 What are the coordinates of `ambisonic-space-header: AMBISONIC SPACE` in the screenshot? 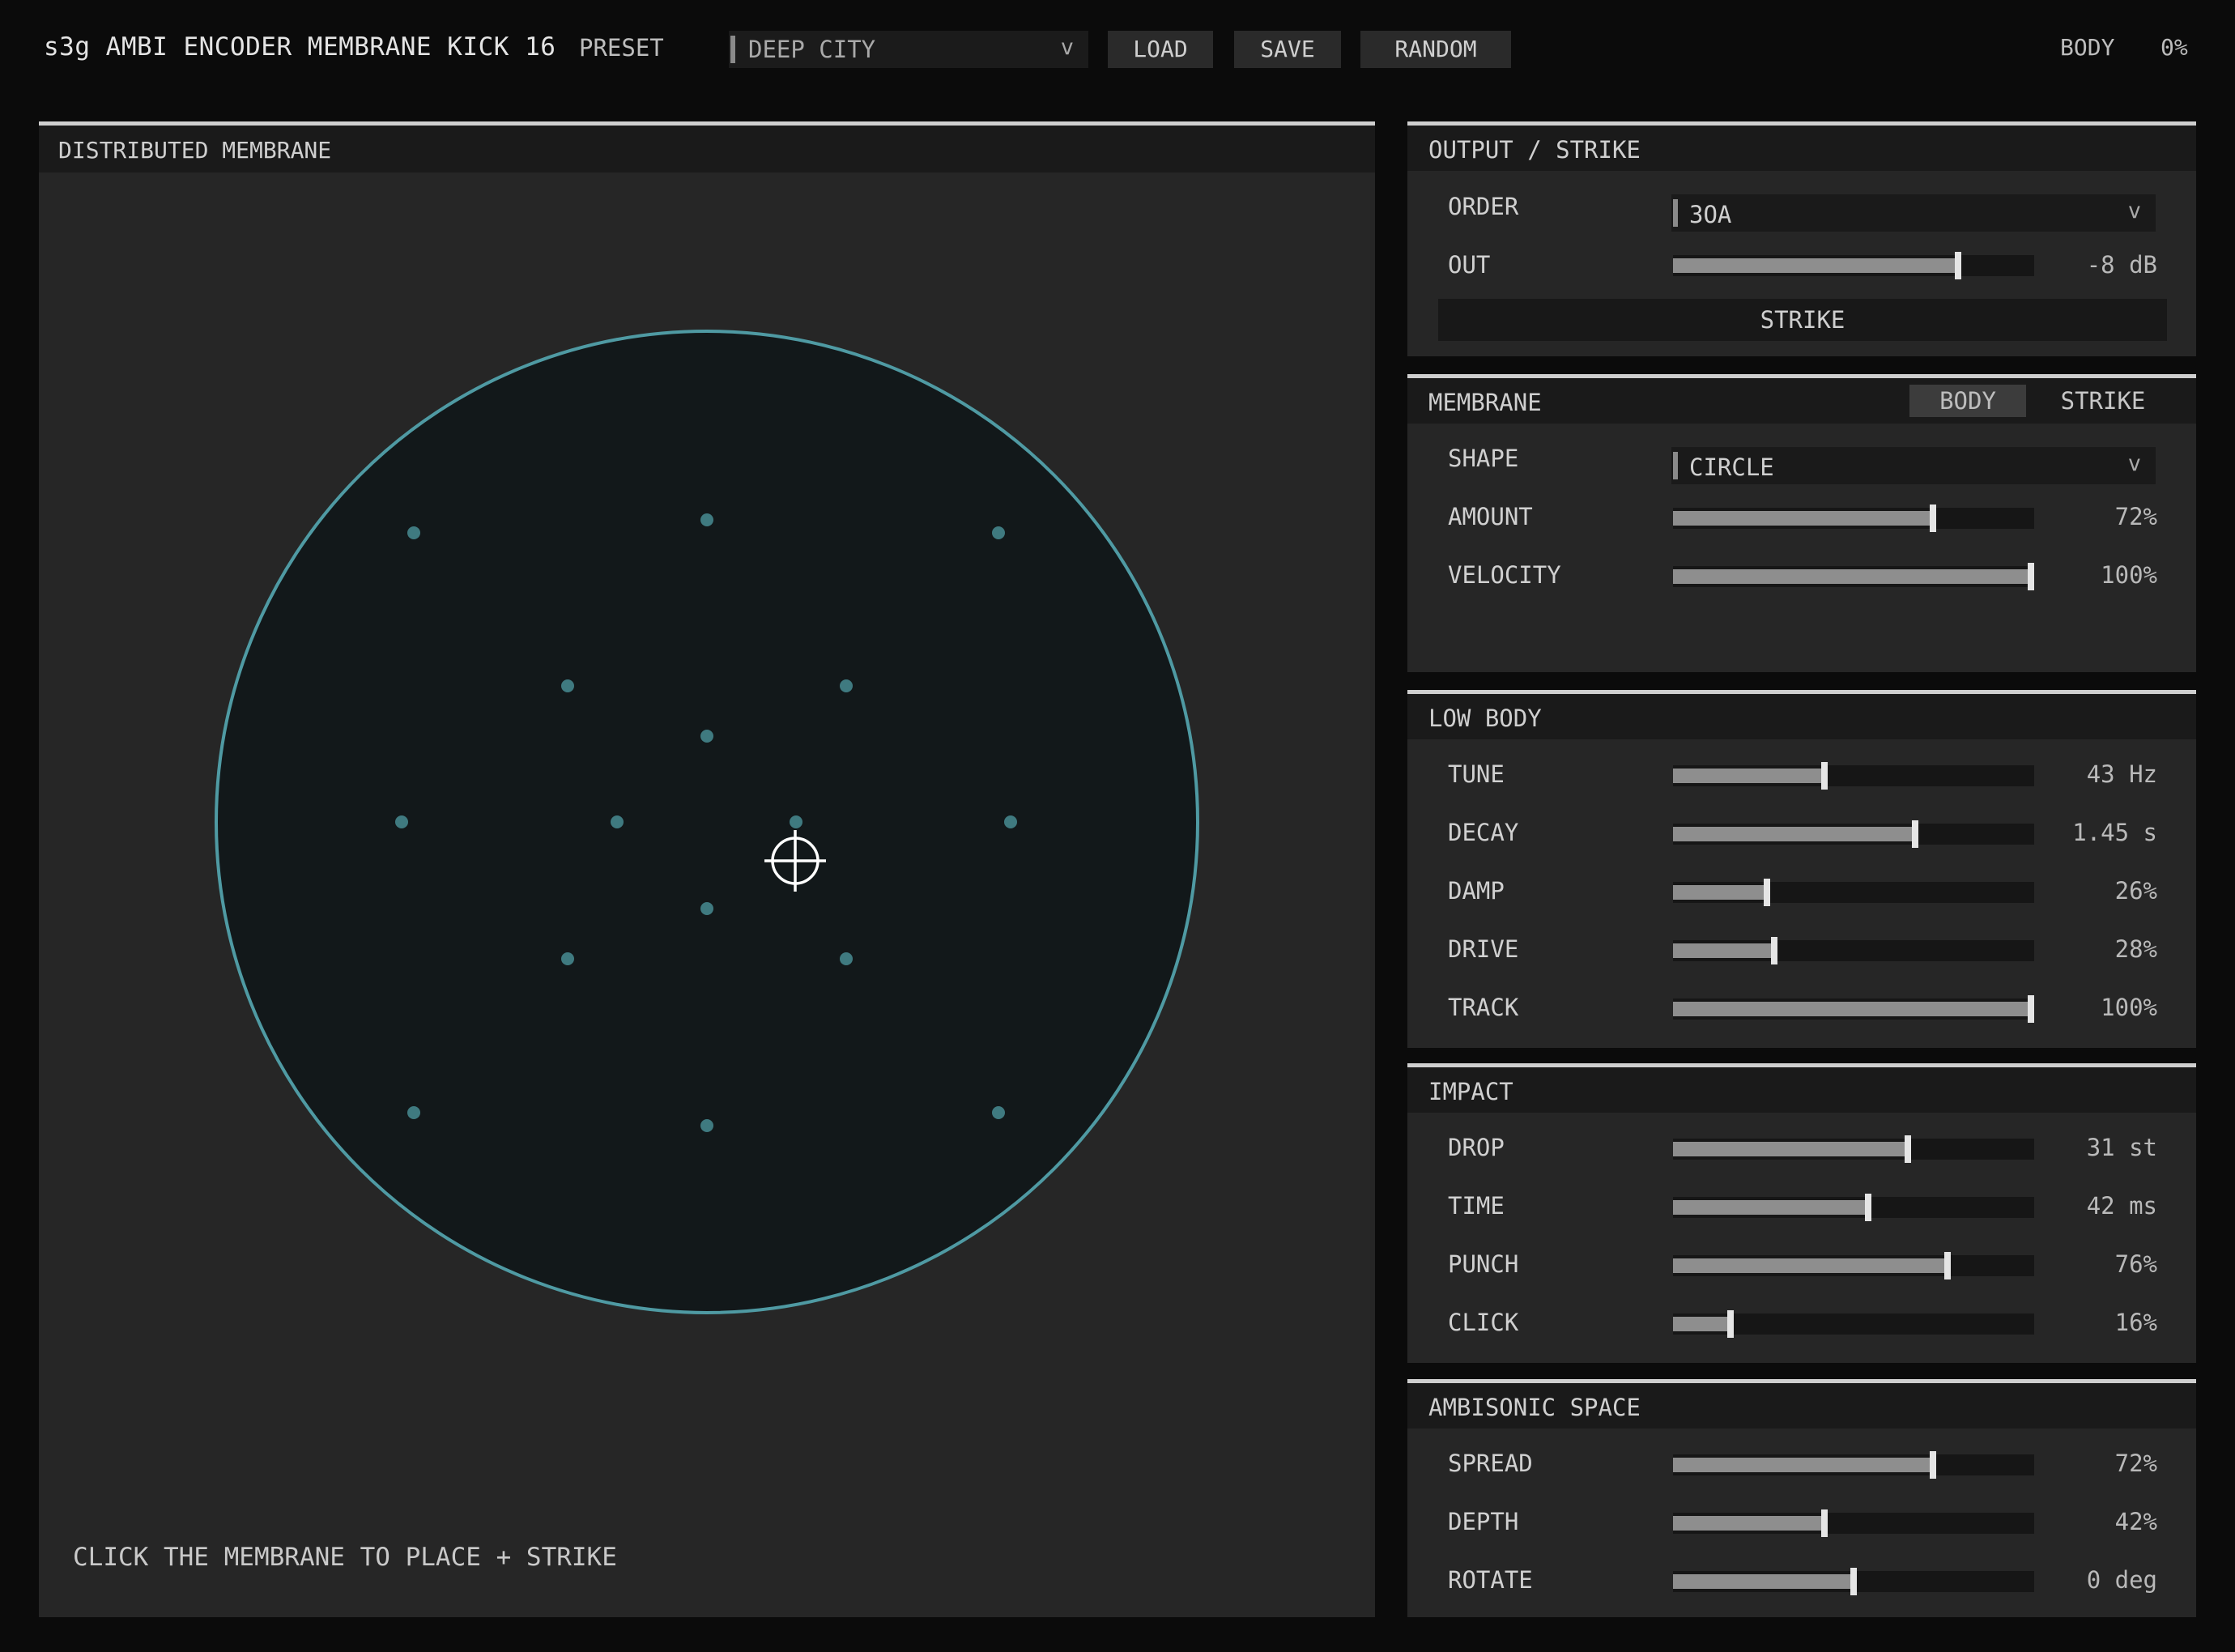 It's located at (1801, 1405).